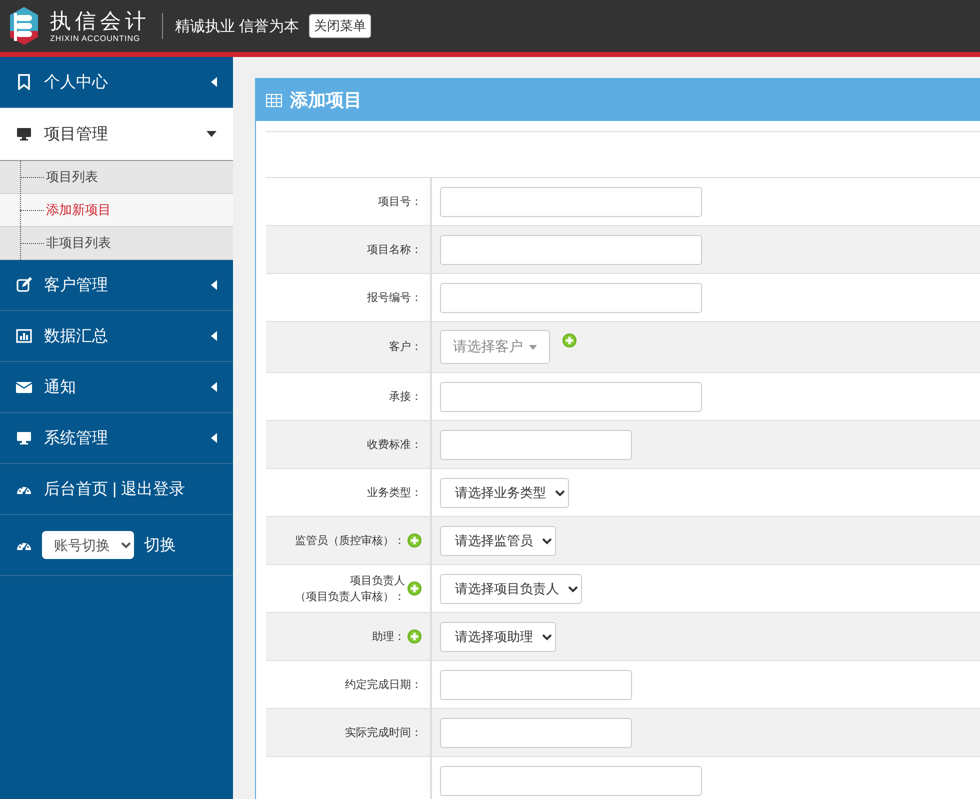 This screenshot has width=980, height=799. Describe the element at coordinates (350, 541) in the screenshot. I see `field-label: 监管员（质控审核）：` at that location.